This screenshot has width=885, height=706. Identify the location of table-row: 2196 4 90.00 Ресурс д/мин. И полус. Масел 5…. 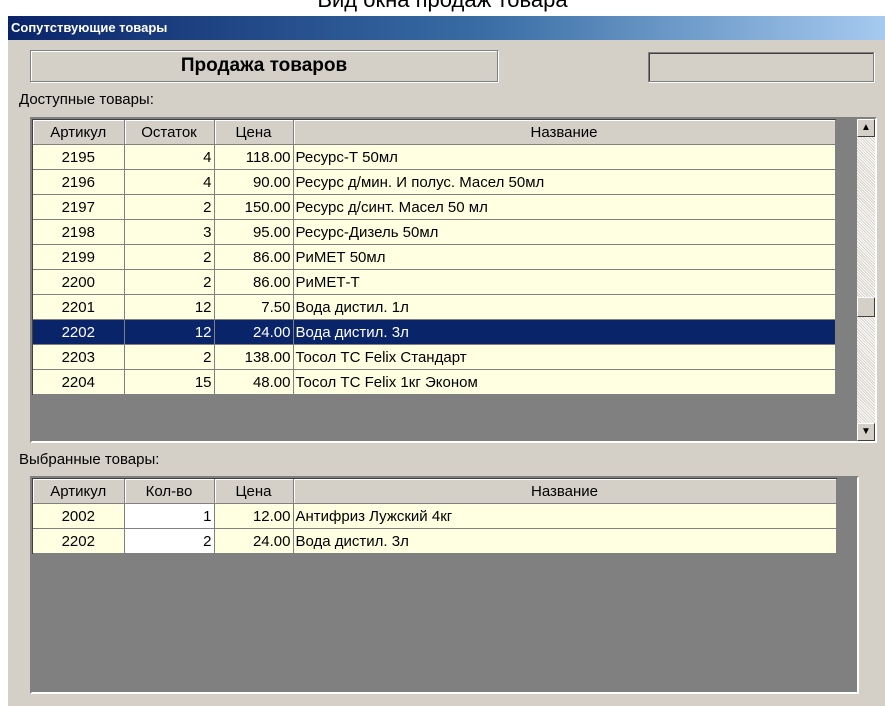
(434, 182).